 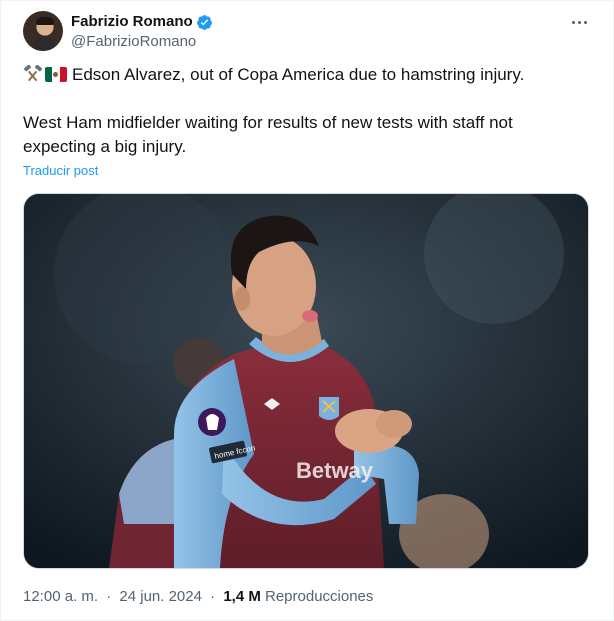 I want to click on views-count: 1,4 M, so click(x=242, y=596).